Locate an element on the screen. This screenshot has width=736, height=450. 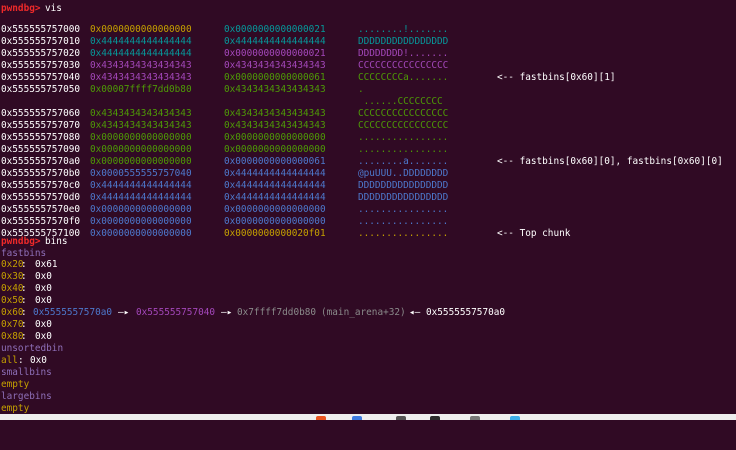
row-address: 0x555555757030 is located at coordinates (41, 65).